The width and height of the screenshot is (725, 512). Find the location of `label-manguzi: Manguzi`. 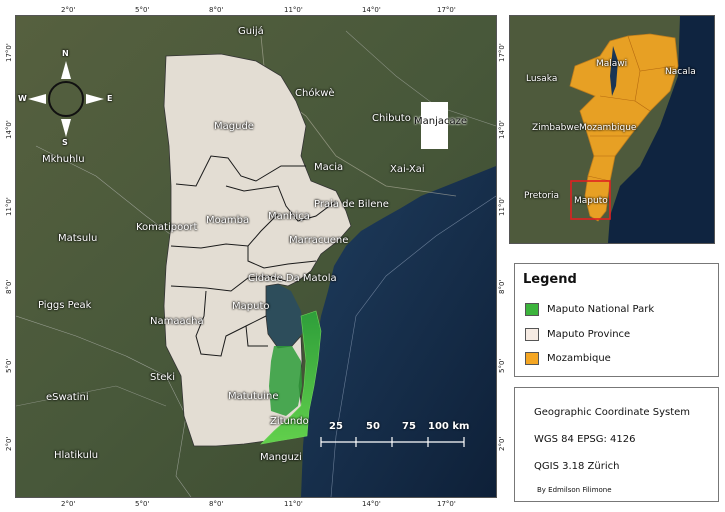

label-manguzi: Manguzi is located at coordinates (281, 457).